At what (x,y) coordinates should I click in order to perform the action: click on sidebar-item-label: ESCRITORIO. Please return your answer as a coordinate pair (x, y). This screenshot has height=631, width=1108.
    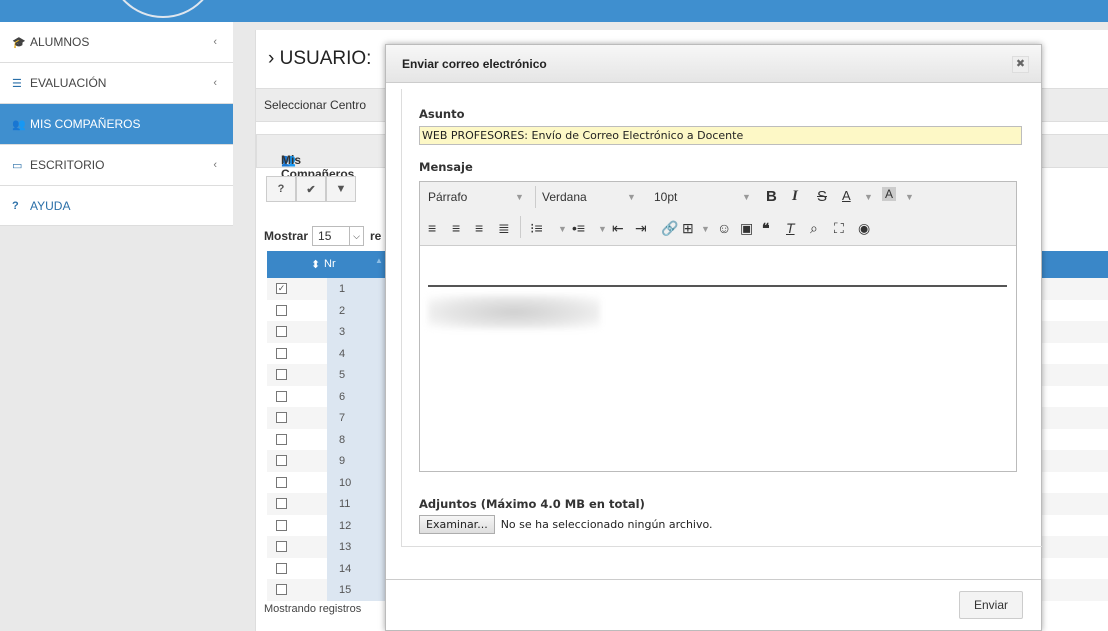
    Looking at the image, I should click on (67, 165).